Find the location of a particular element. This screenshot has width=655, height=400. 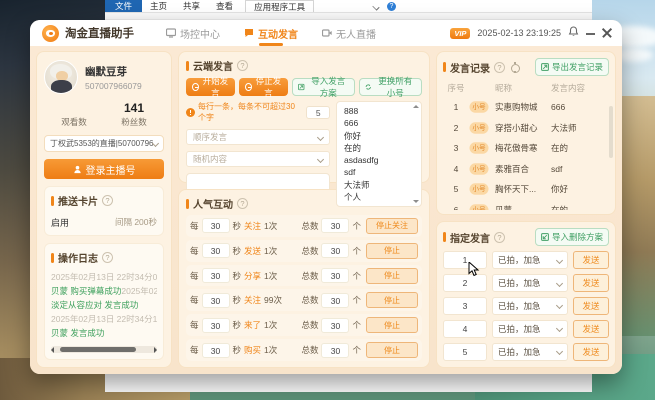

stop-follow-button: 停止关注 is located at coordinates (392, 225).